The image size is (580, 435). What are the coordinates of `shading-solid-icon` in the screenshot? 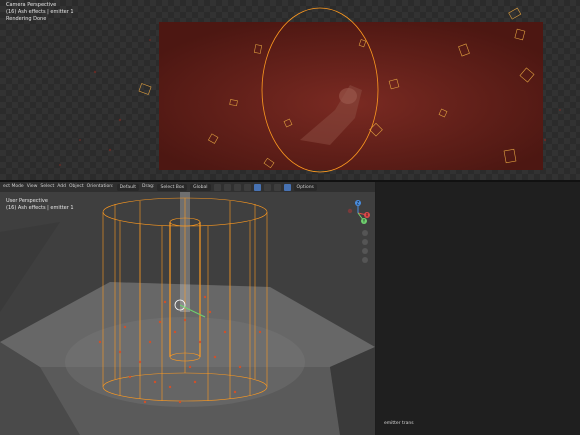 It's located at (287, 187).